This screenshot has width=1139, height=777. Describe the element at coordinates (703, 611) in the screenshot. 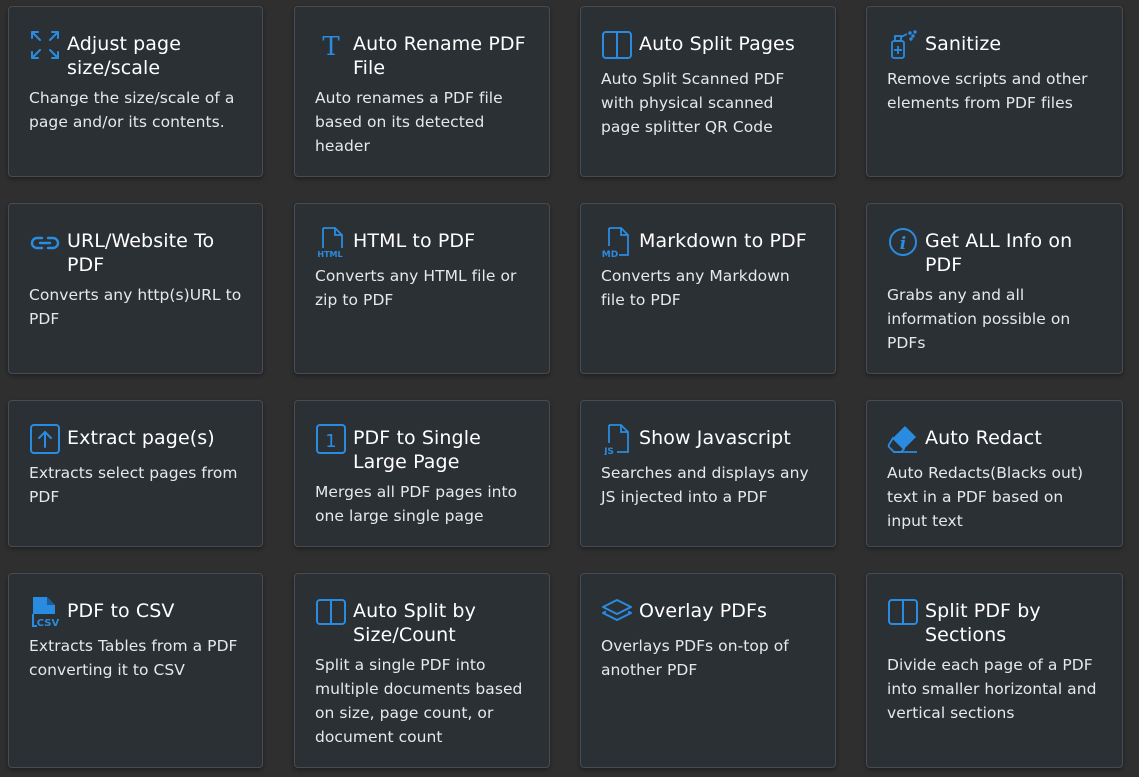

I see `card-title: Overlay PDFs` at that location.